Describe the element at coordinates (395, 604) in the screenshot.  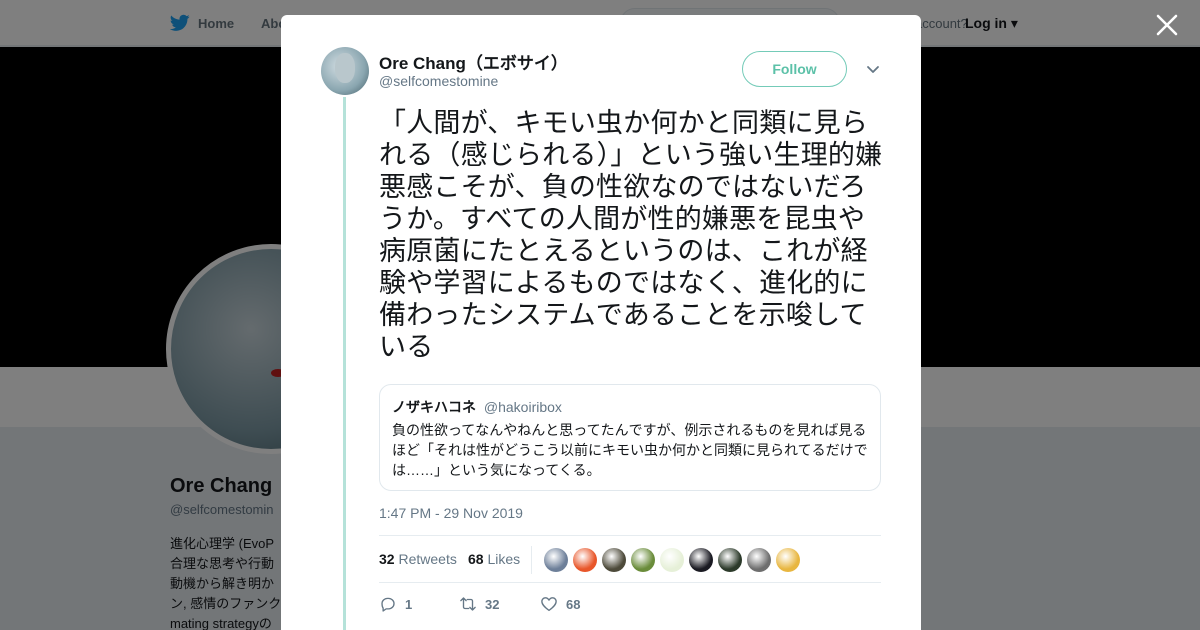
I see `reply-action: 1` at that location.